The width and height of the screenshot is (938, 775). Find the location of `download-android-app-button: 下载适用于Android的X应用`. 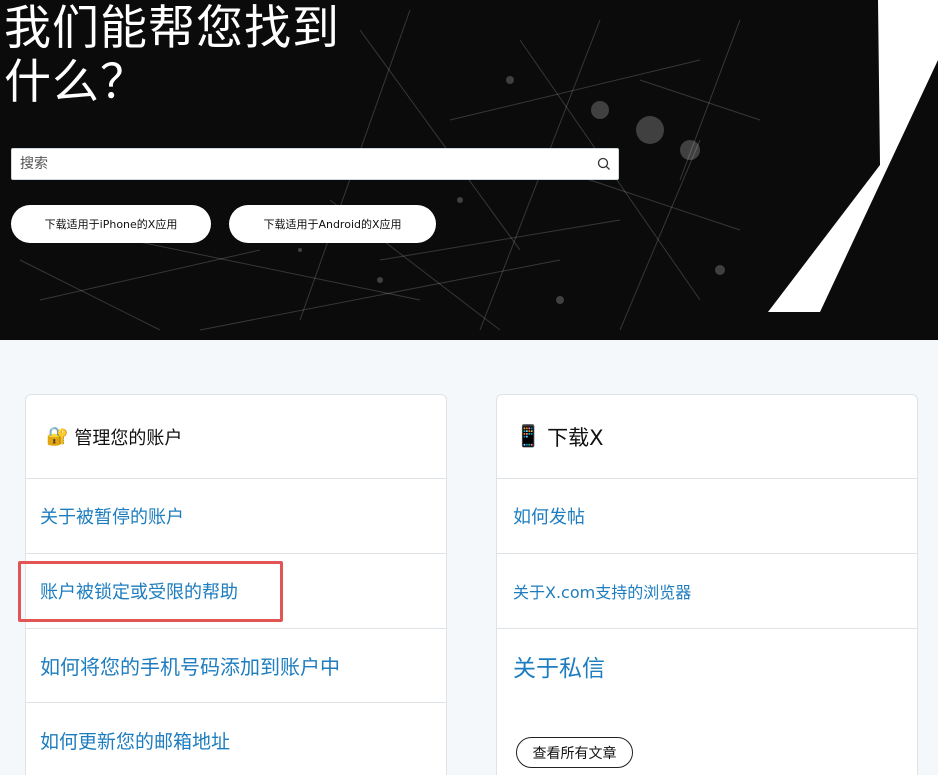

download-android-app-button: 下载适用于Android的X应用 is located at coordinates (332, 224).